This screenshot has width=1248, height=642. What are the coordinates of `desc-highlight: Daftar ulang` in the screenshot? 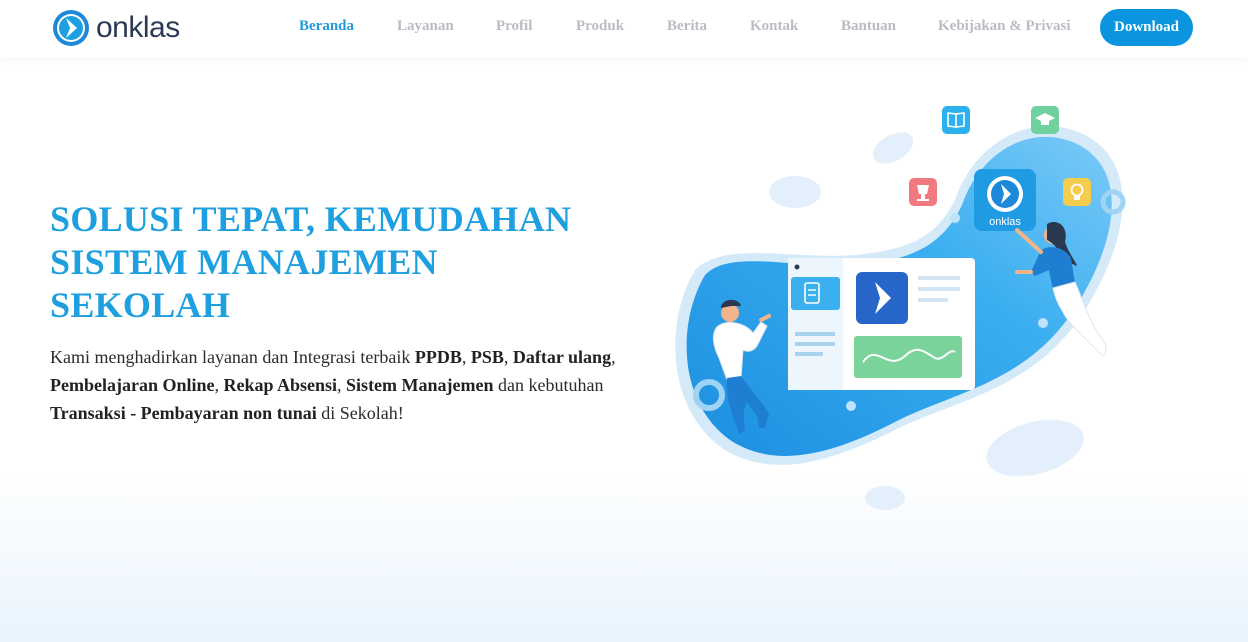 It's located at (562, 357).